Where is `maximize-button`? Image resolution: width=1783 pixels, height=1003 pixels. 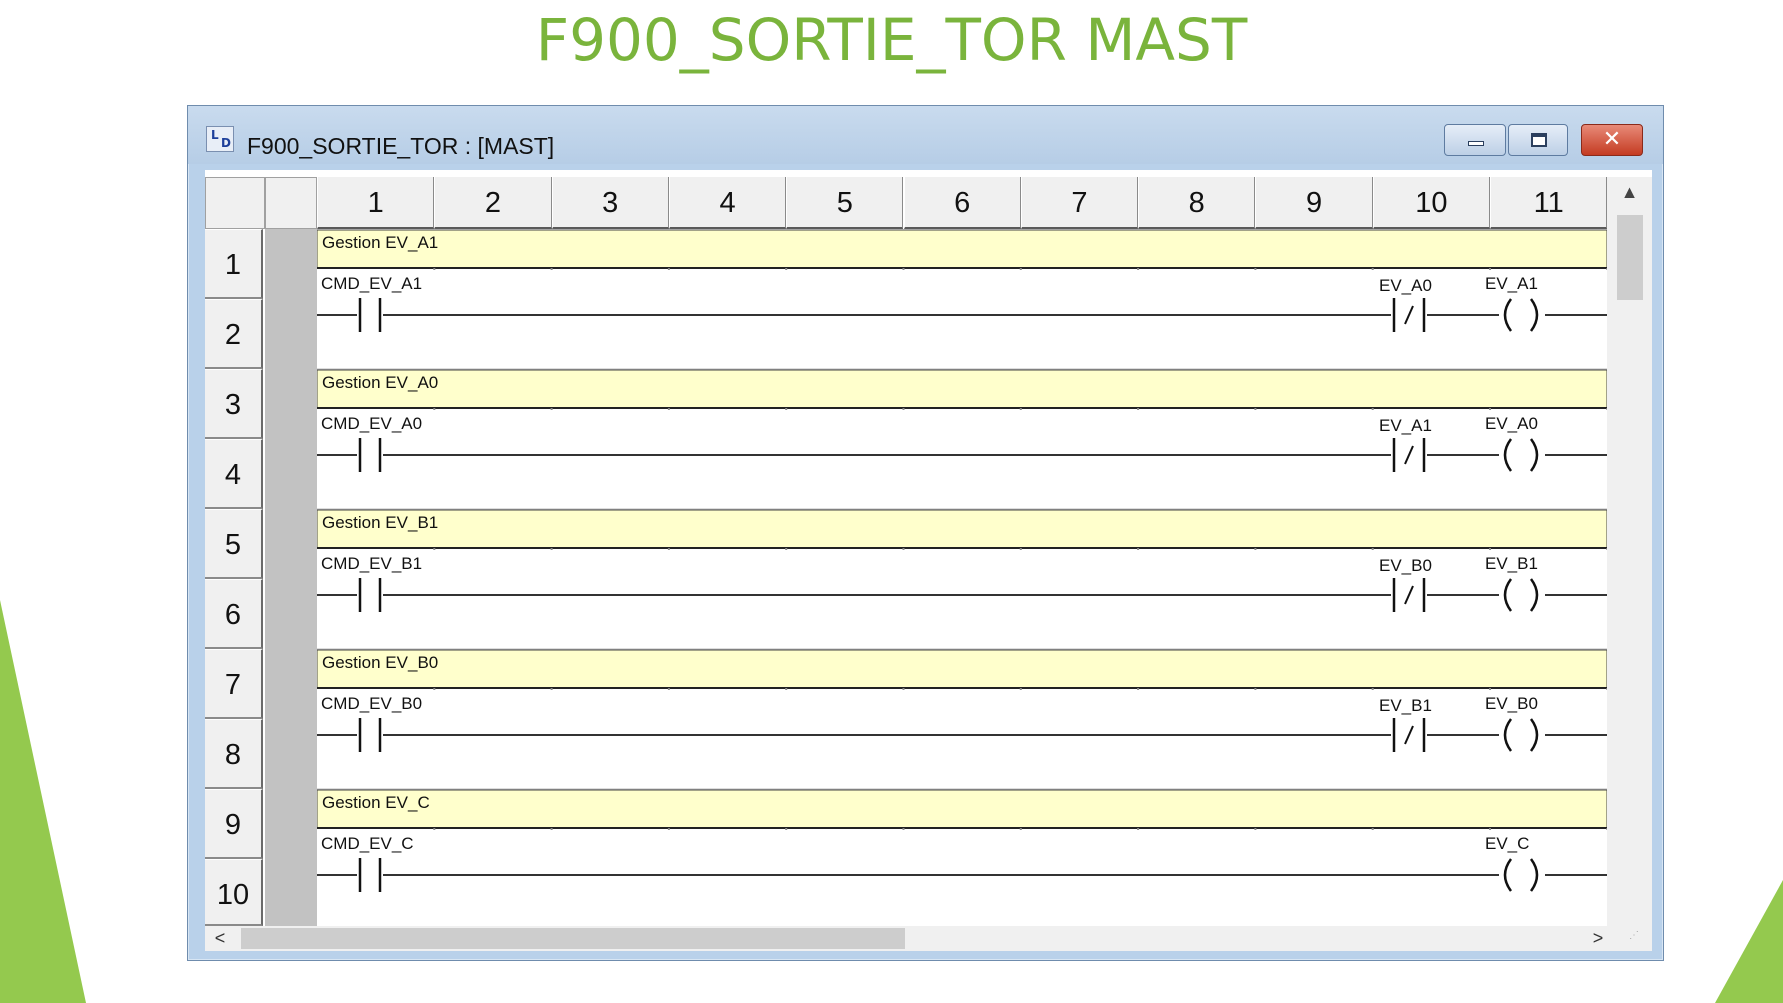
maximize-button is located at coordinates (1538, 140).